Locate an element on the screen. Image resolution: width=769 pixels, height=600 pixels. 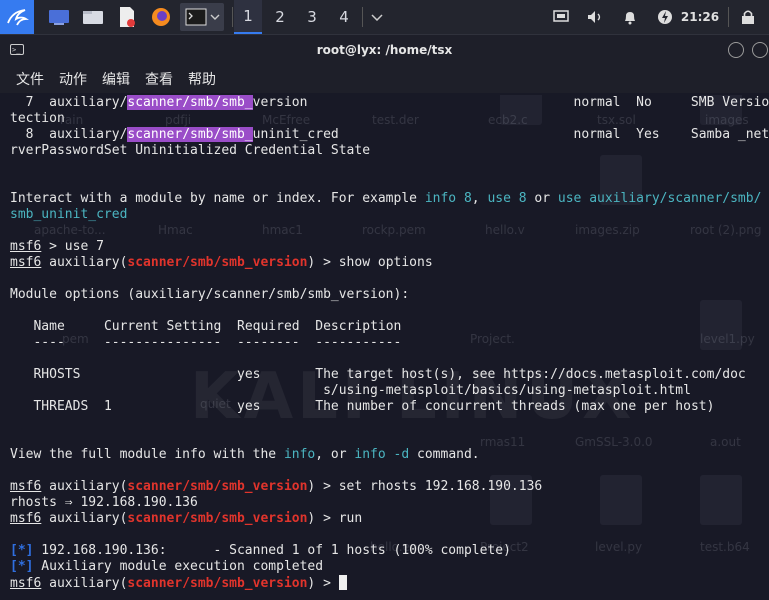
prompt-line: msf6 > use 7 is located at coordinates (57, 246).